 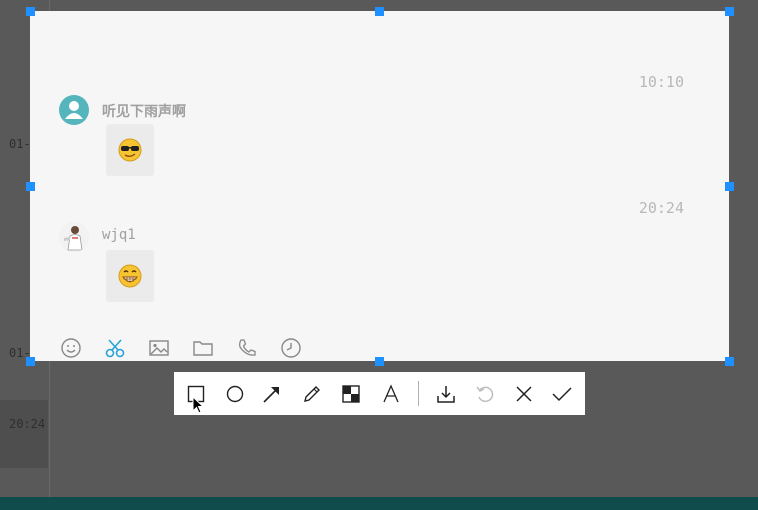 I want to click on resize-handle-bottom-left, so click(x=30, y=361).